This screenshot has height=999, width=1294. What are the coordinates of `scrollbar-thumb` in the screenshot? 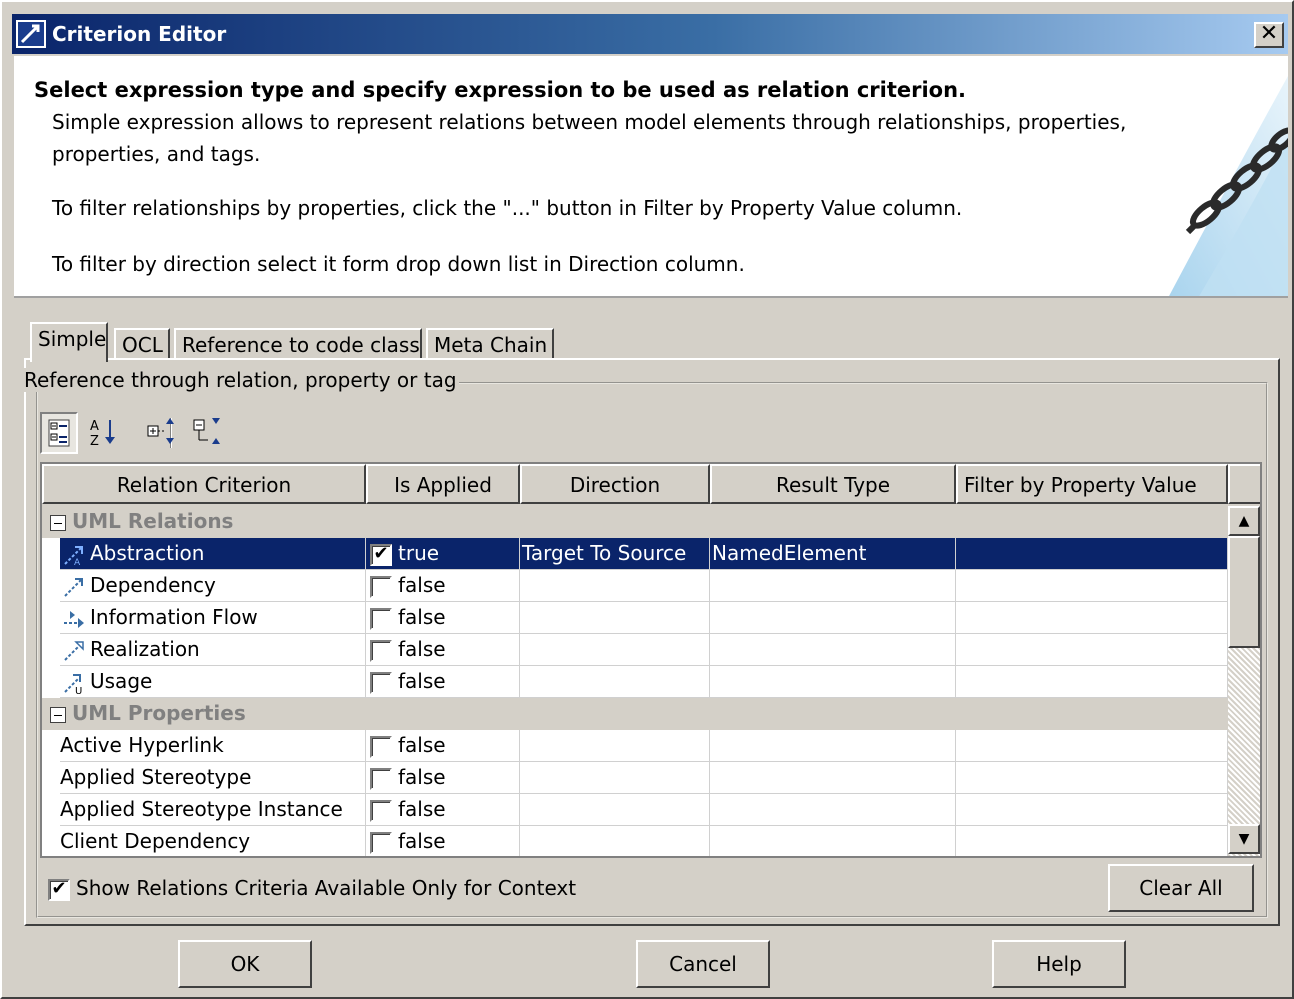 It's located at (1244, 592).